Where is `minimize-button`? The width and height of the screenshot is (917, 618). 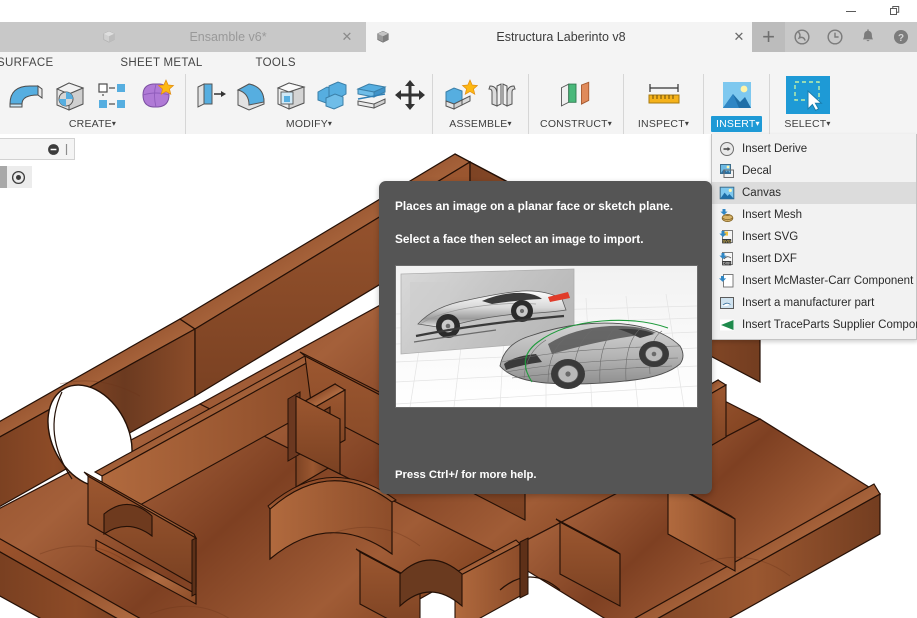 minimize-button is located at coordinates (851, 11).